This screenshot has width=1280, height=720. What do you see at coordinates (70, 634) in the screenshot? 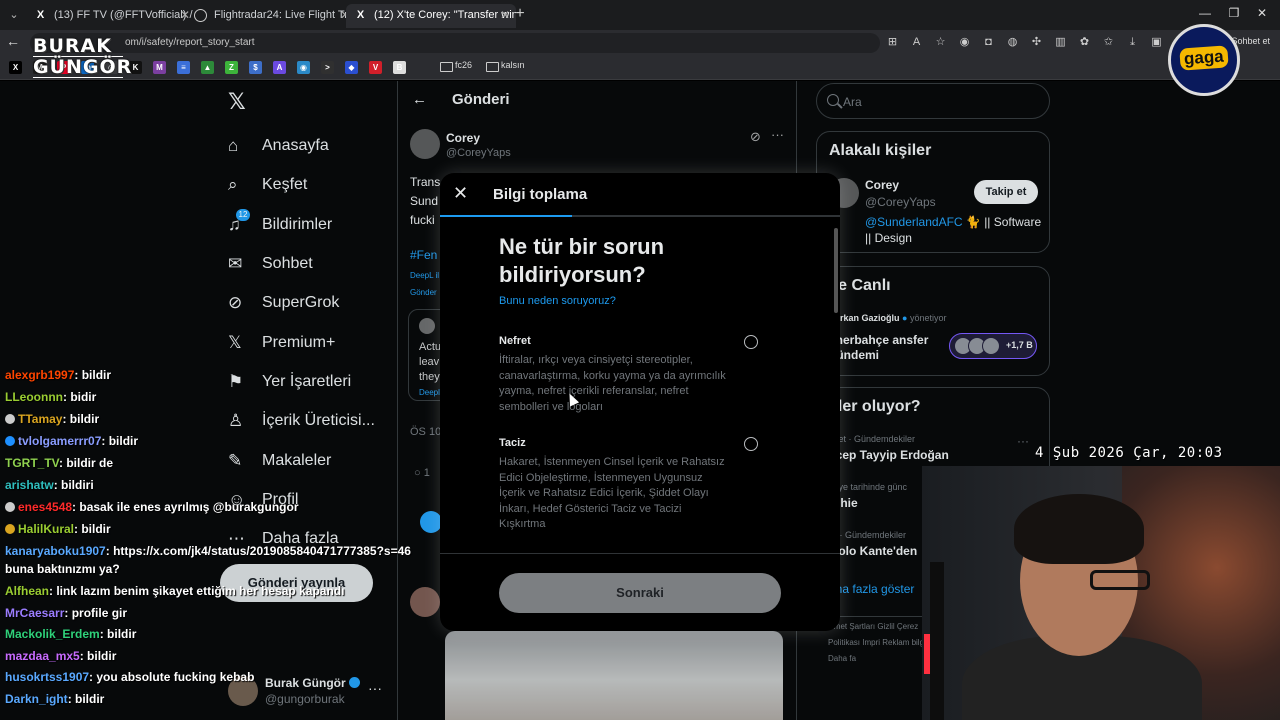
I see `chat-message: Mackolik_Erdem: bildir` at bounding box center [70, 634].